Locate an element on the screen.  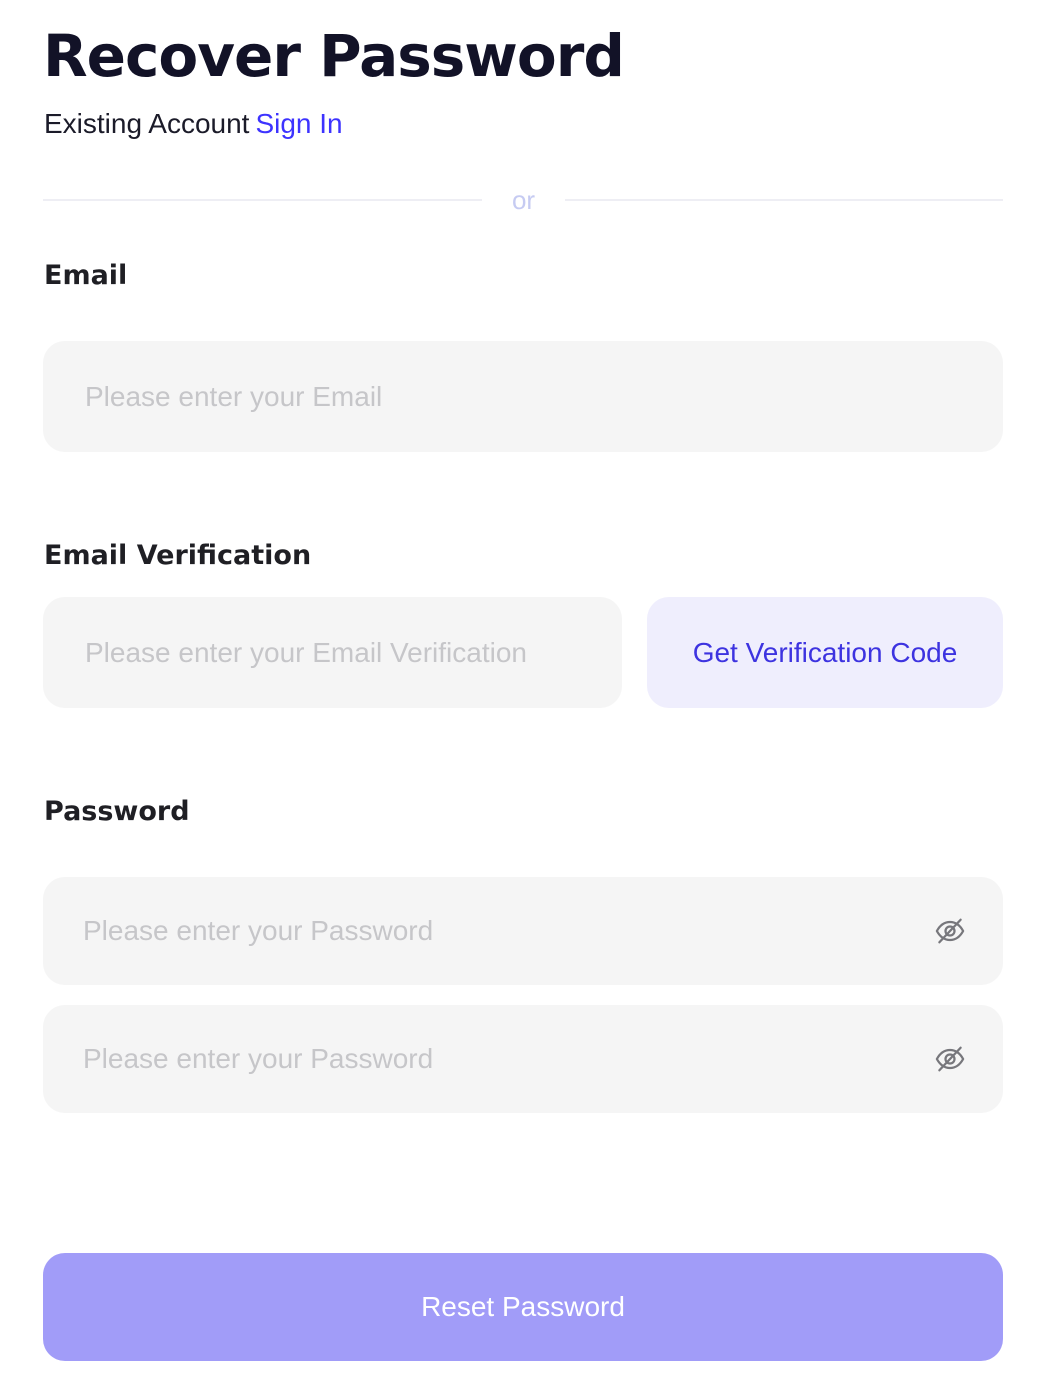
email-label: Email is located at coordinates (86, 275).